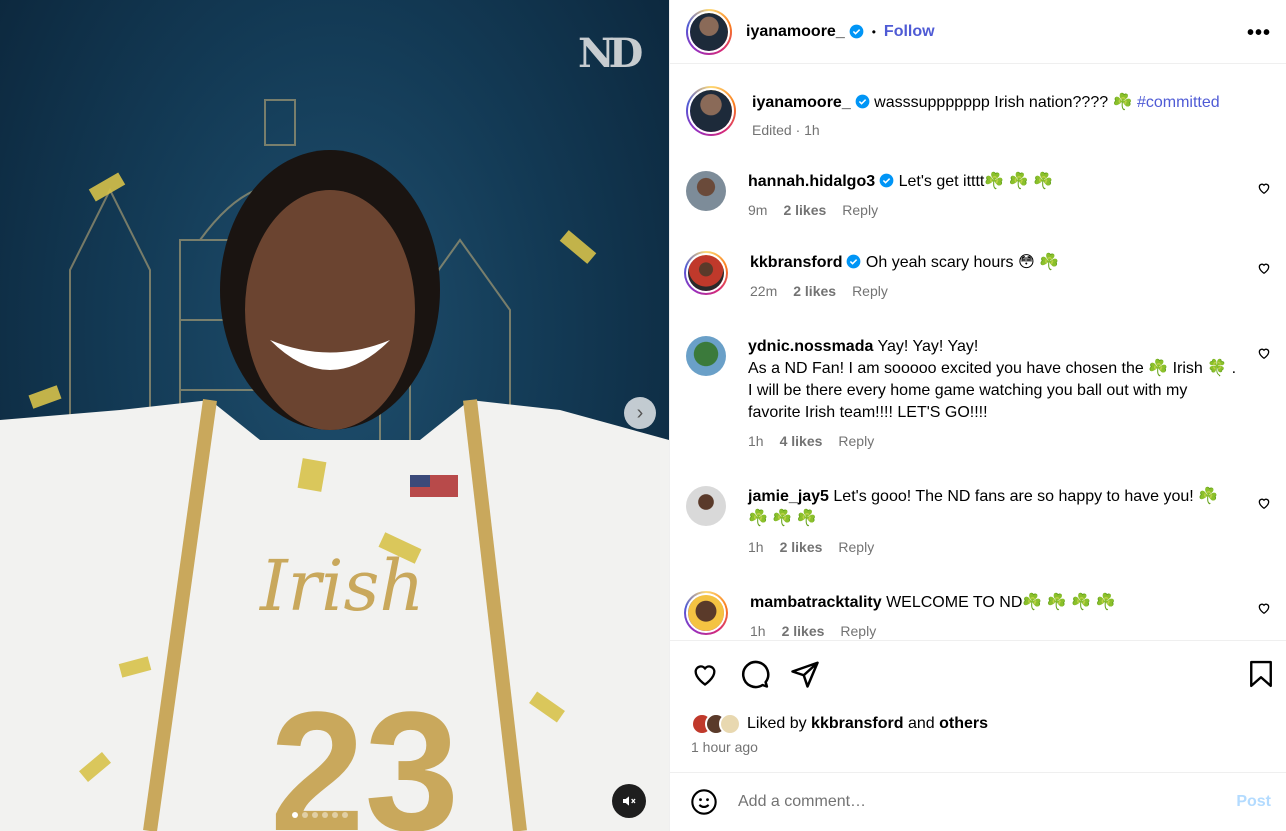 Image resolution: width=1286 pixels, height=831 pixels. I want to click on comment-text: WELCOME TO ND☘️ ☘️ ☘️ ☘️, so click(1001, 602).